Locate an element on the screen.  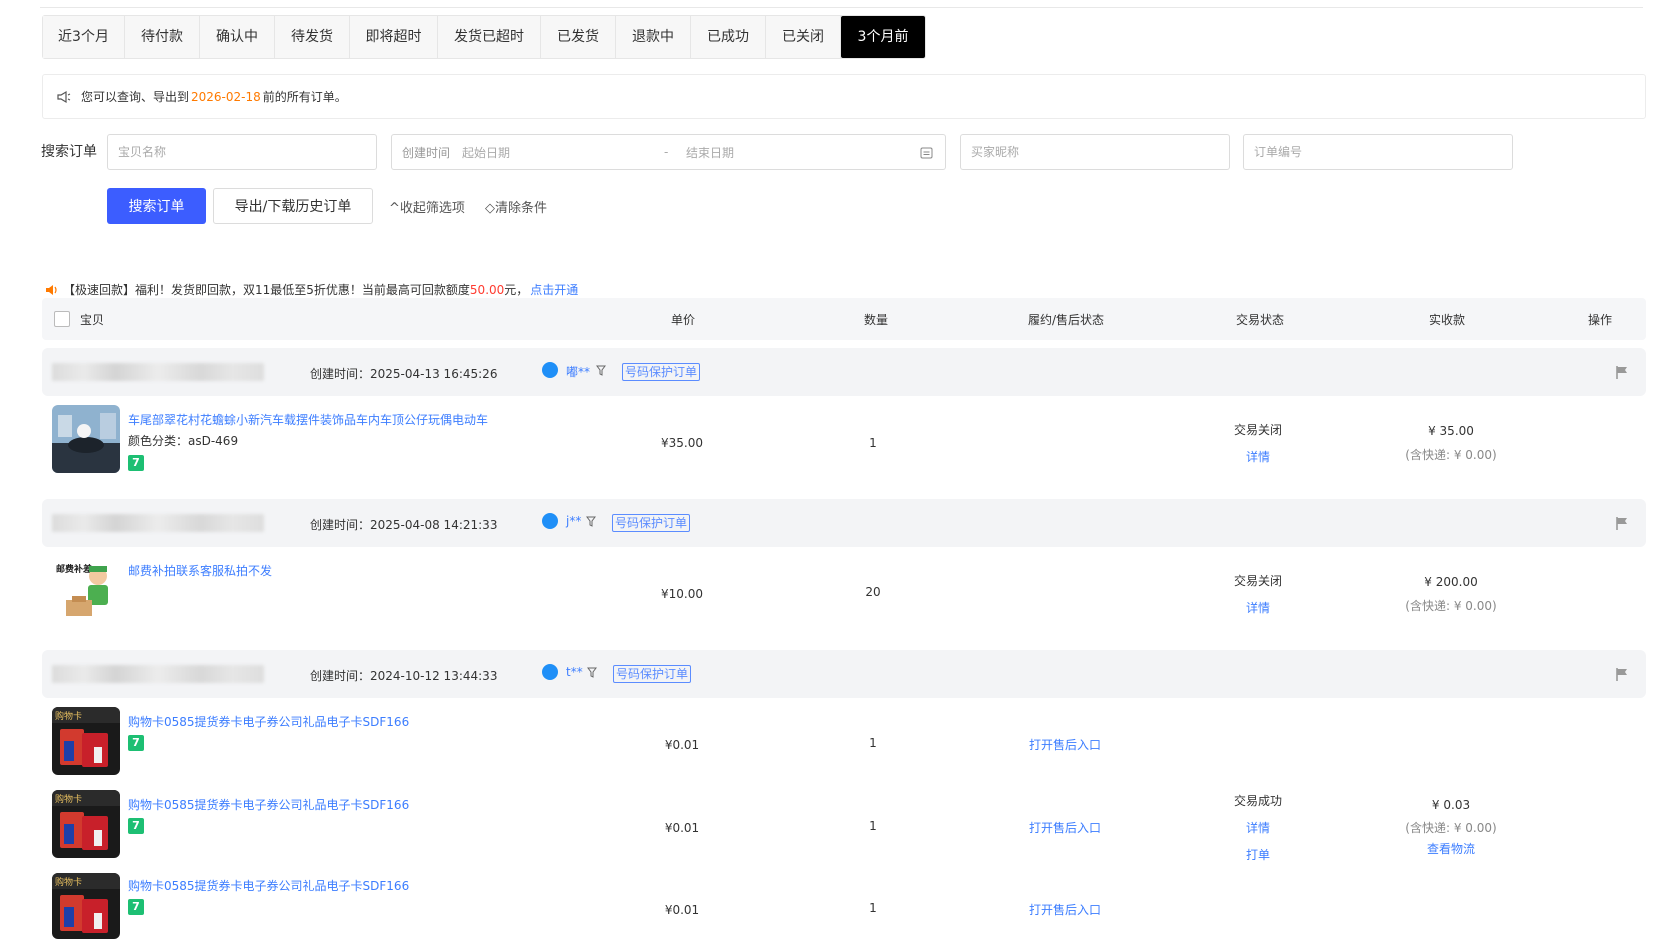
tab-to-ship: 待发货 is located at coordinates (312, 37).